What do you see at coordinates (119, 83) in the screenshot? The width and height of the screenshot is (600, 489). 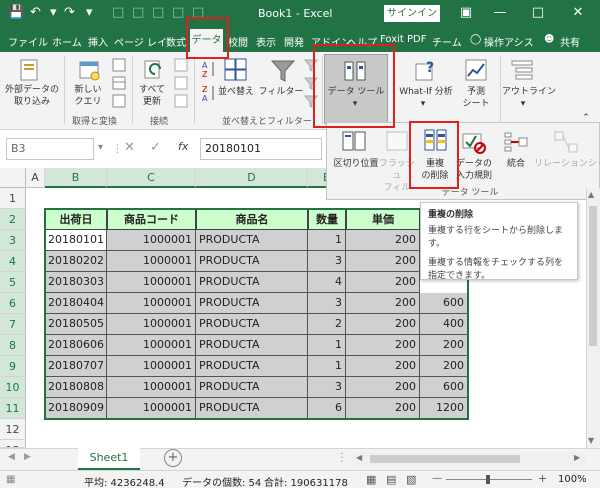 I see `from-table-icon` at bounding box center [119, 83].